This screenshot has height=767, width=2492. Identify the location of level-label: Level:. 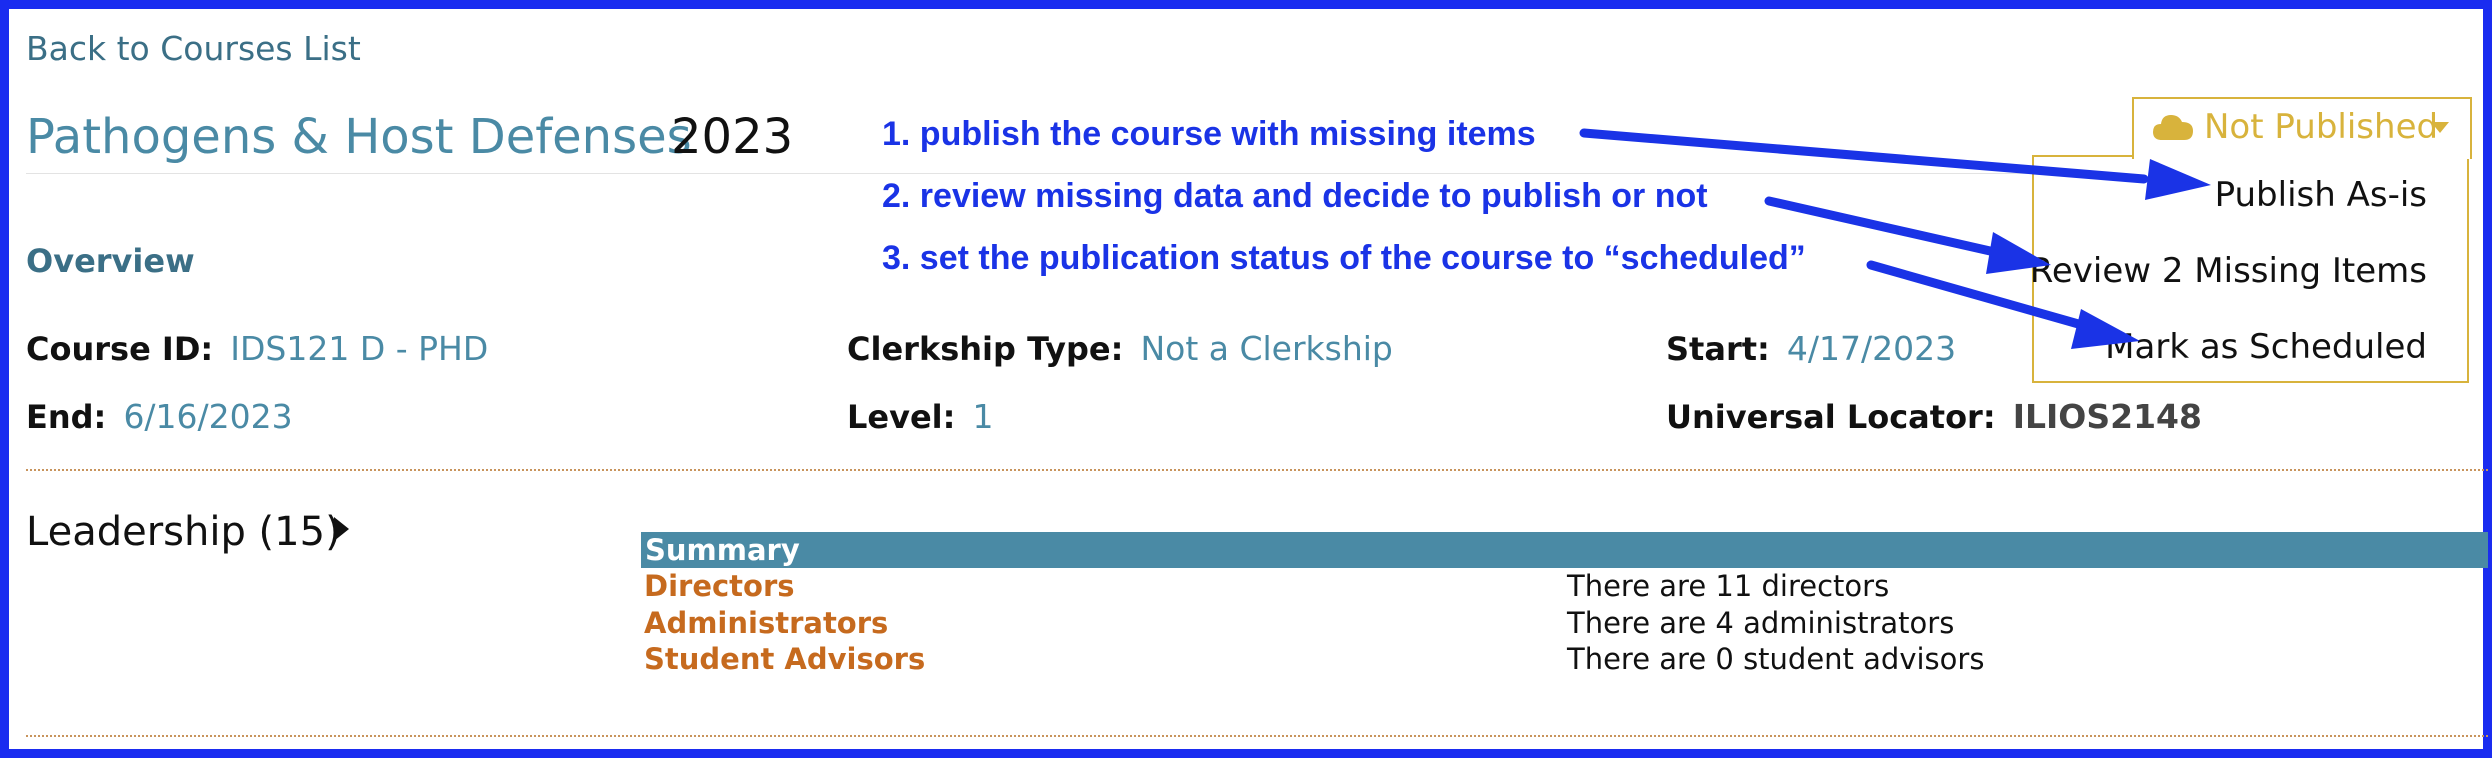
(901, 417).